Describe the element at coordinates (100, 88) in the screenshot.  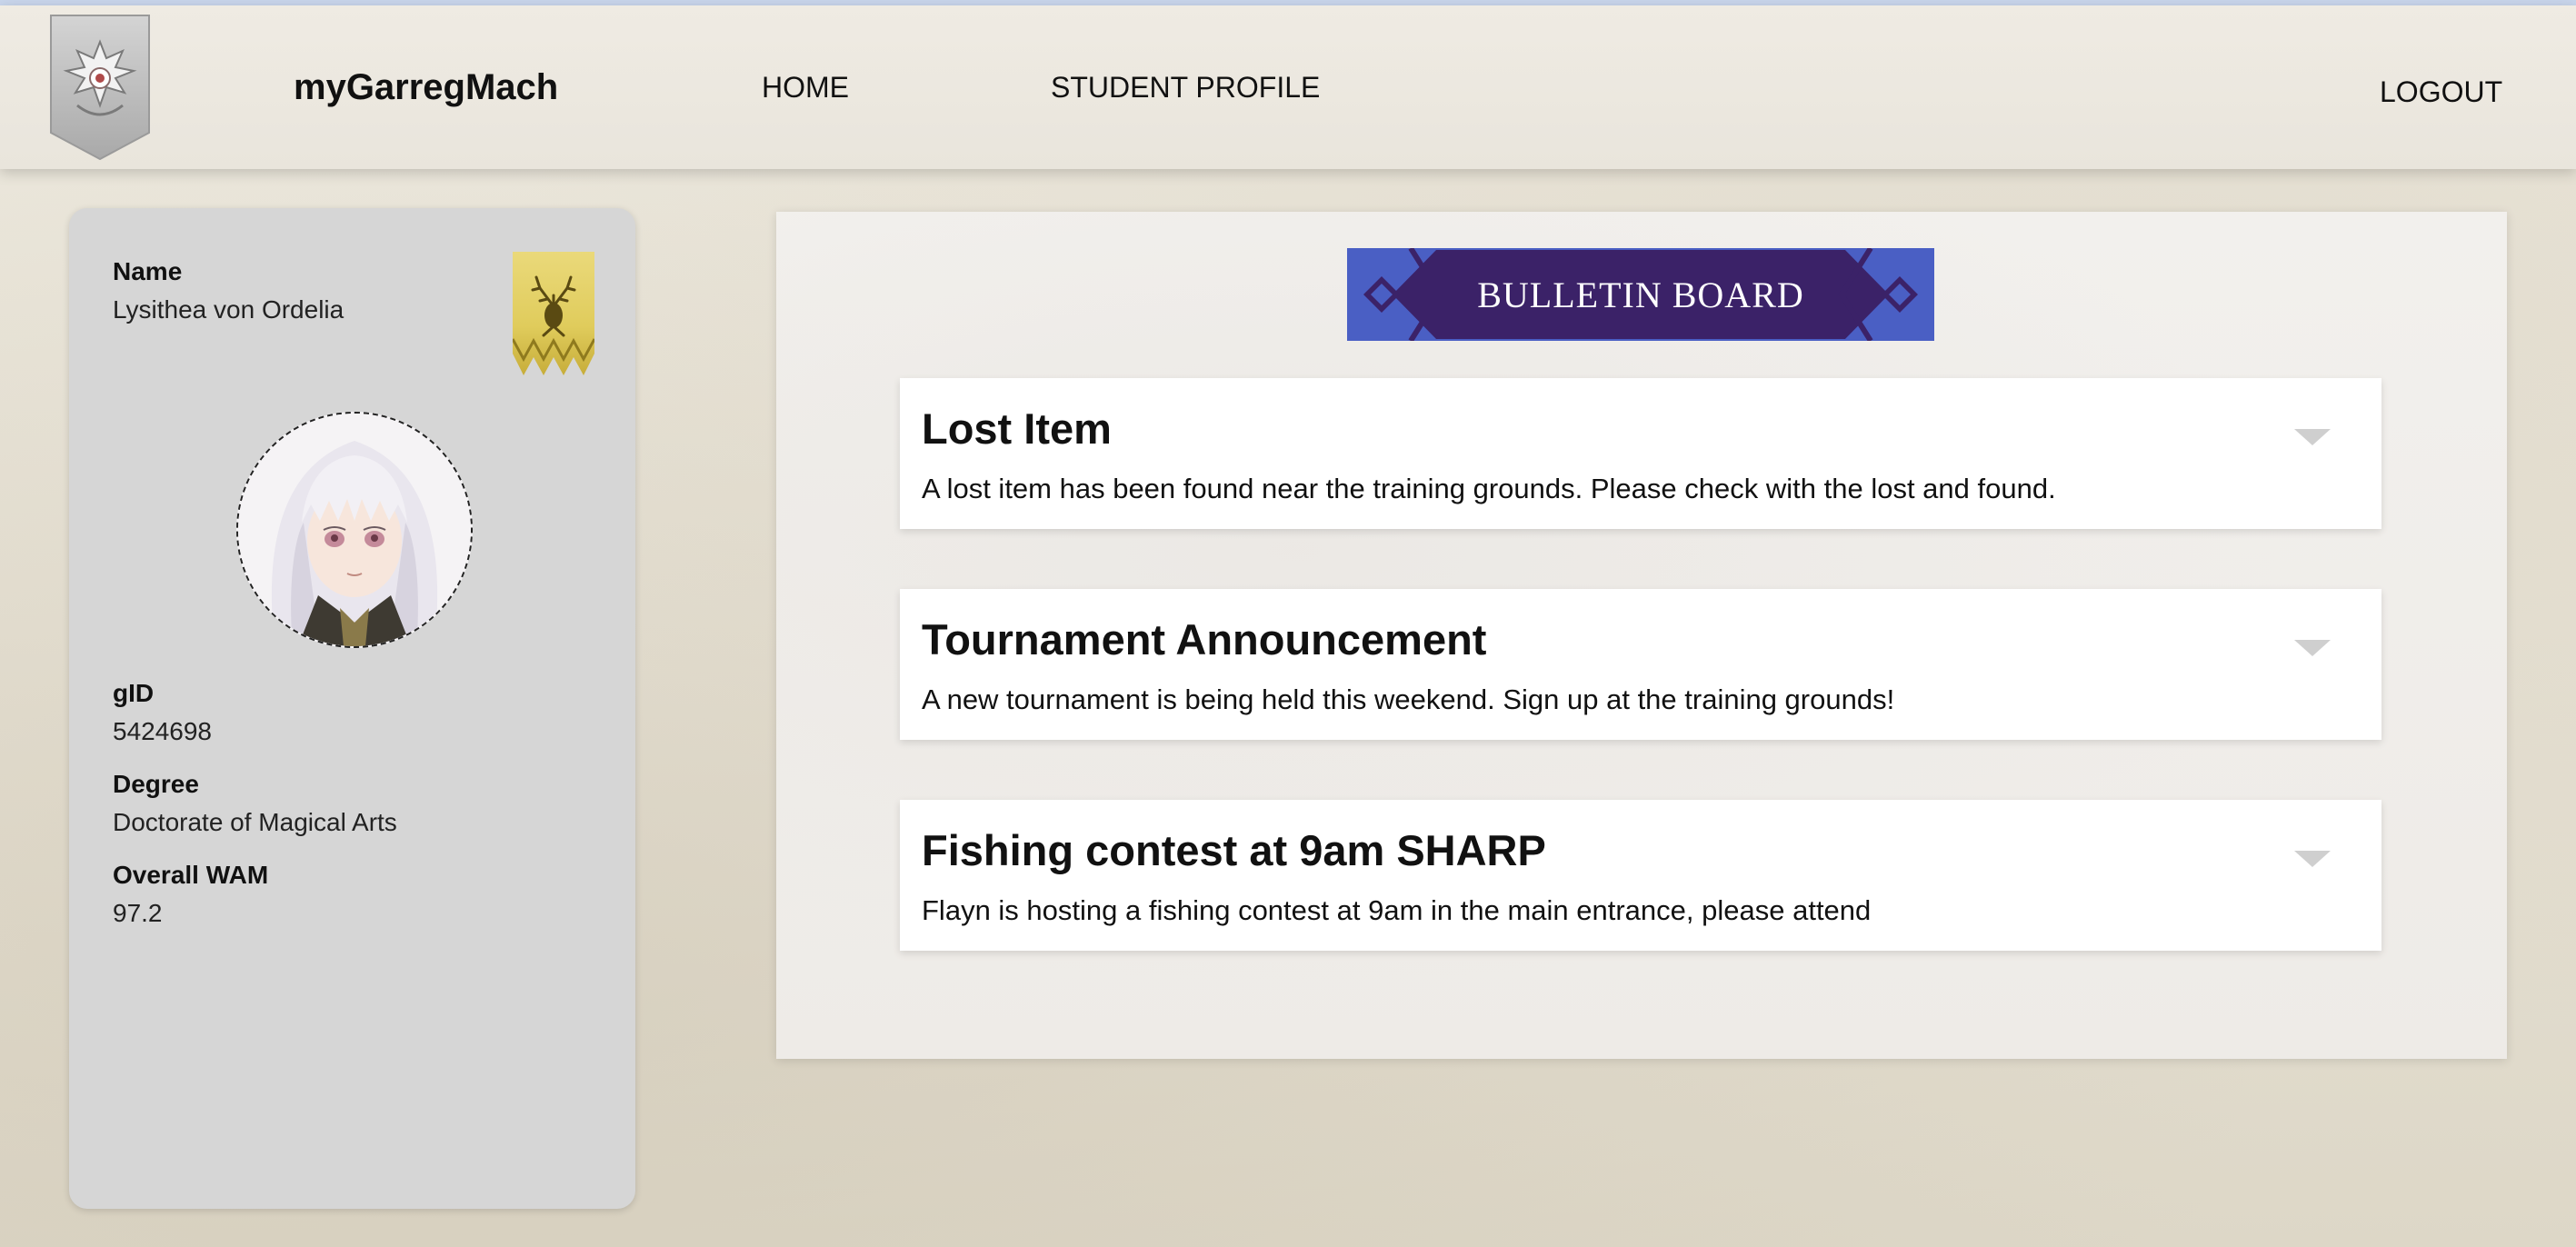
I see `church-of-seiros-crest-icon` at that location.